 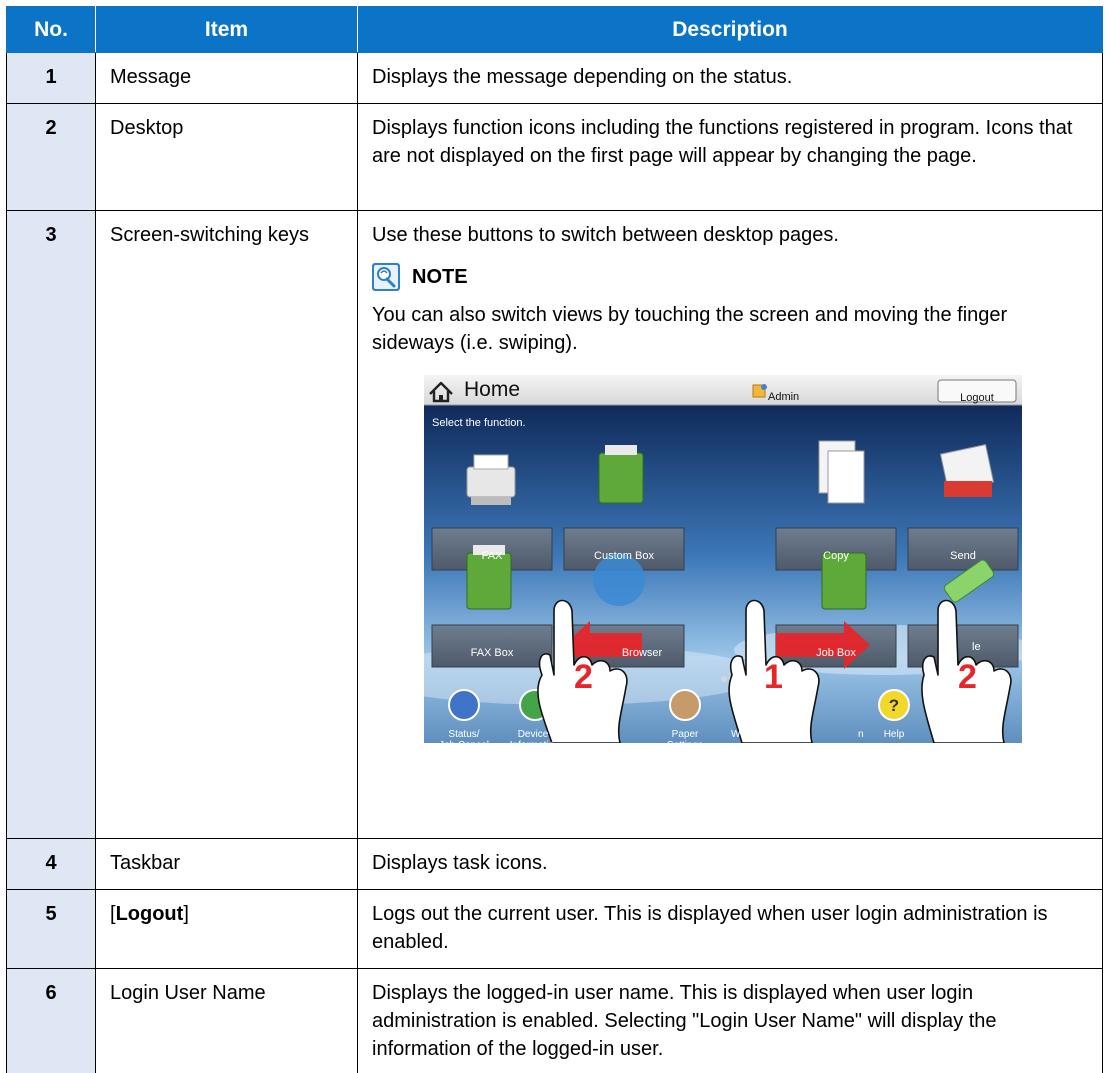 I want to click on row-item: Login User Name, so click(x=227, y=1021).